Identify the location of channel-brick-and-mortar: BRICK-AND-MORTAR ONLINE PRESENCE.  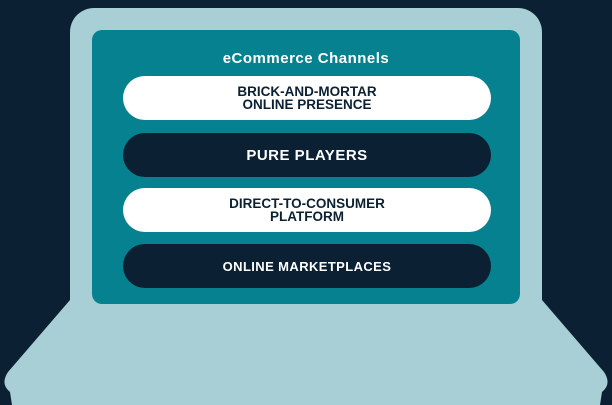
(307, 98).